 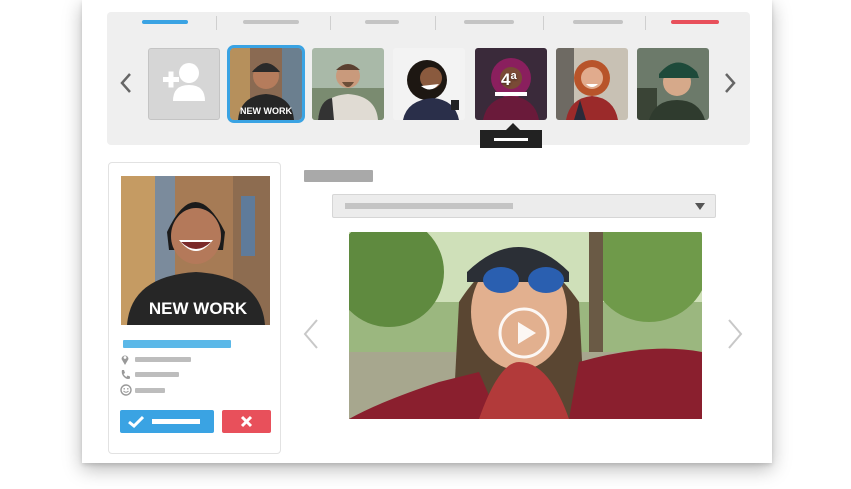 What do you see at coordinates (125, 360) in the screenshot?
I see `location-pin-icon` at bounding box center [125, 360].